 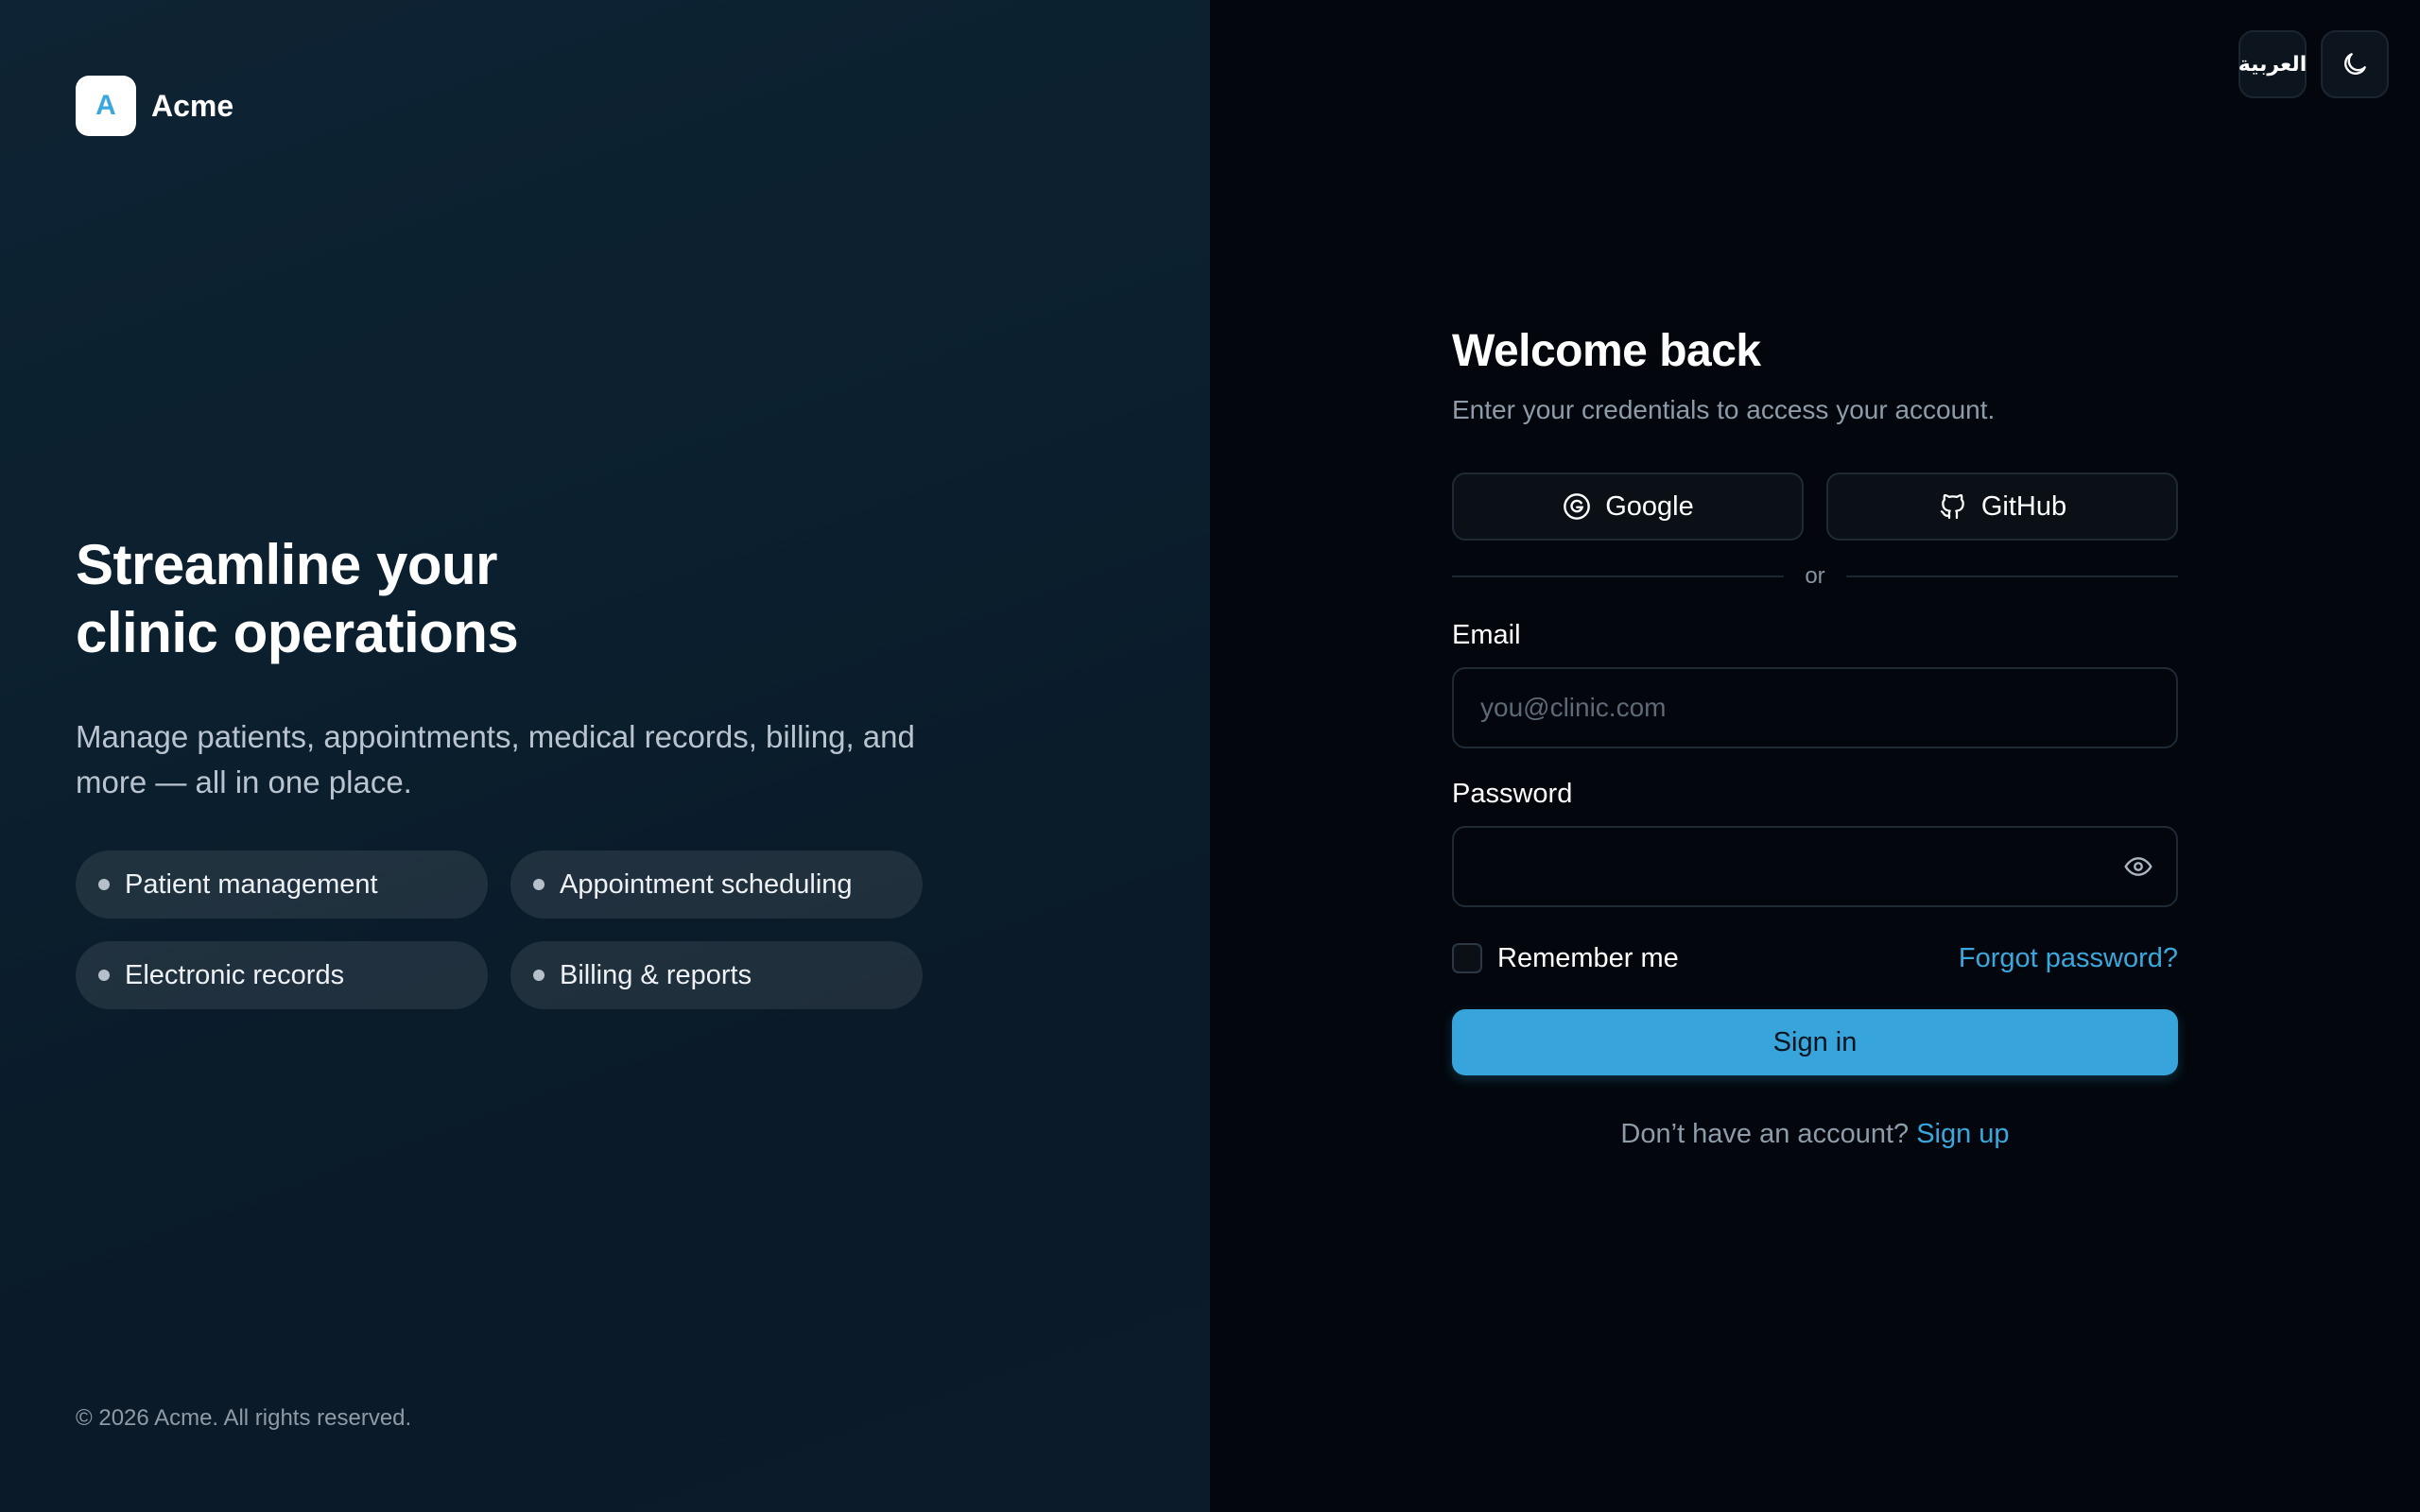 What do you see at coordinates (1815, 506) in the screenshot?
I see `social-login-row: Google GitHub` at bounding box center [1815, 506].